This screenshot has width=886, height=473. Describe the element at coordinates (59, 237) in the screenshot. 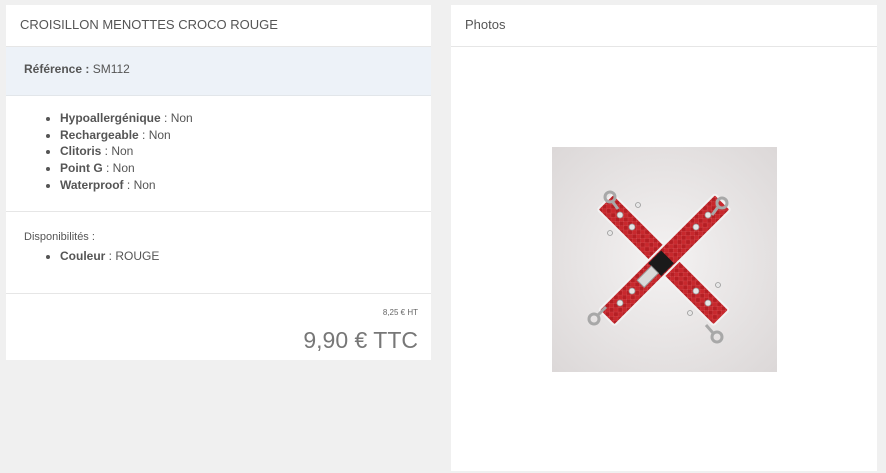

I see `availability-label: Disponibilités :` at that location.